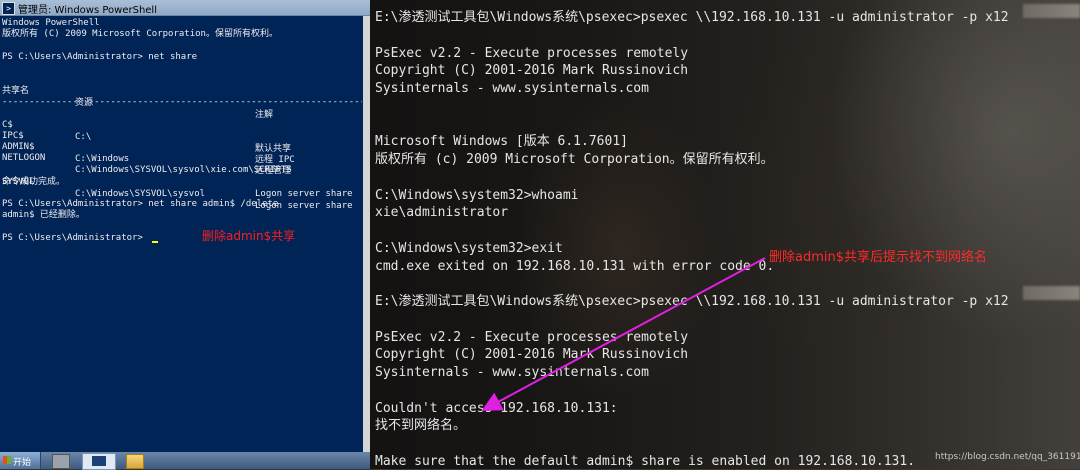  Describe the element at coordinates (34, 182) in the screenshot. I see `console-line: 命令成功完成。` at that location.